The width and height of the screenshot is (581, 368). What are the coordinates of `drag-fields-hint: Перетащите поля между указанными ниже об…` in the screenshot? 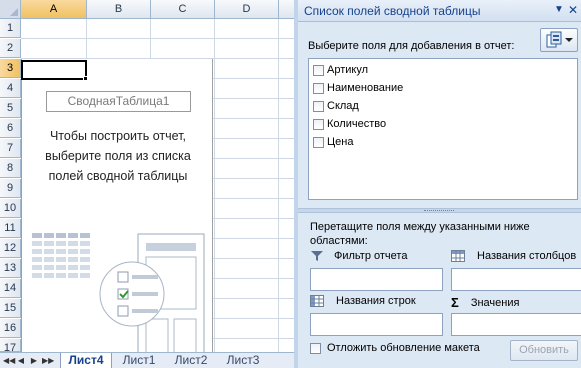 It's located at (420, 234).